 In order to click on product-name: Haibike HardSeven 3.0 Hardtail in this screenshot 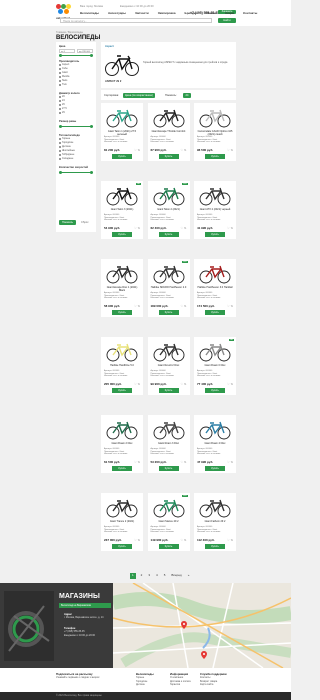, I will do `click(215, 287)`.